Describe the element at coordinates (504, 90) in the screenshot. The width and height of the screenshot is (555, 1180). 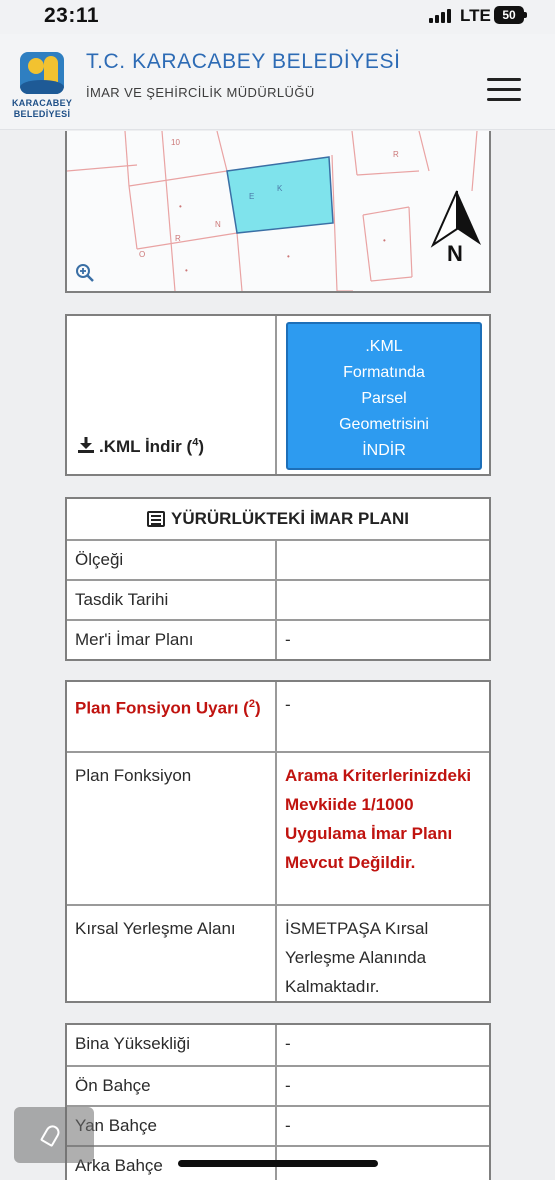
I see `hamburger-menu-icon` at that location.